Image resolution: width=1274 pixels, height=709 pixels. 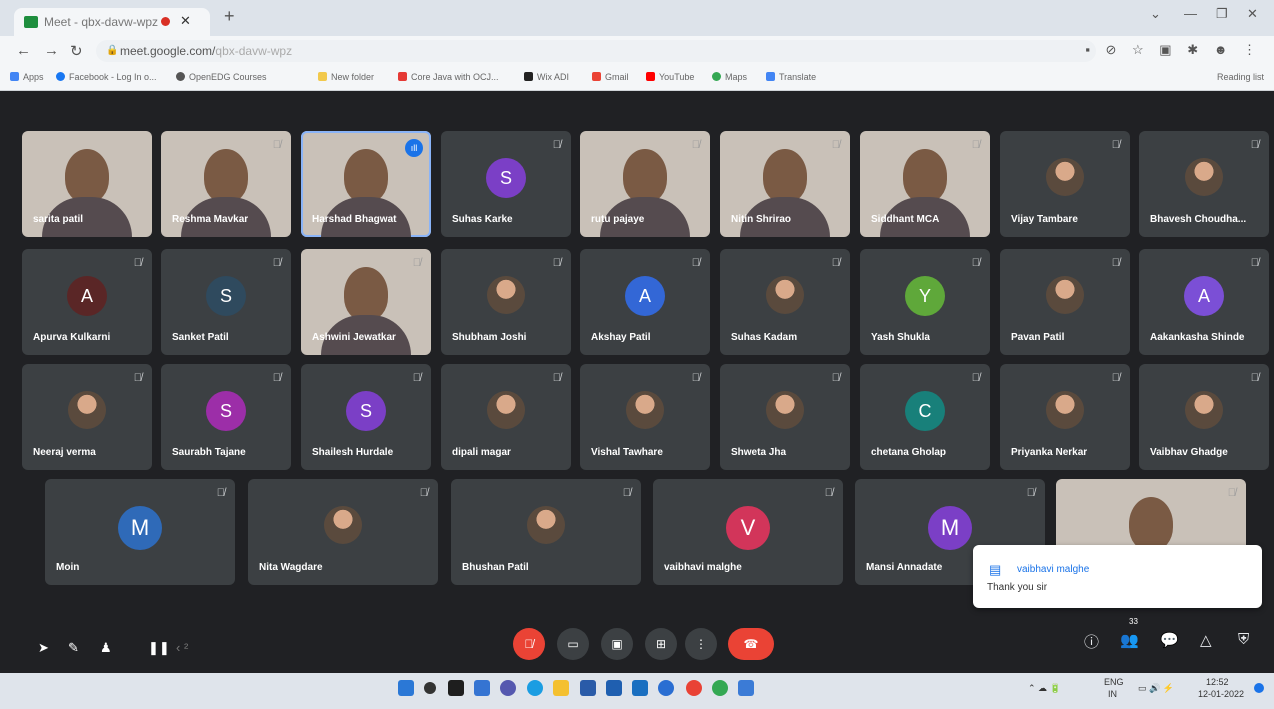 What do you see at coordinates (645, 302) in the screenshot?
I see `participant-tile: A 🎙̸ Akshay Patil` at bounding box center [645, 302].